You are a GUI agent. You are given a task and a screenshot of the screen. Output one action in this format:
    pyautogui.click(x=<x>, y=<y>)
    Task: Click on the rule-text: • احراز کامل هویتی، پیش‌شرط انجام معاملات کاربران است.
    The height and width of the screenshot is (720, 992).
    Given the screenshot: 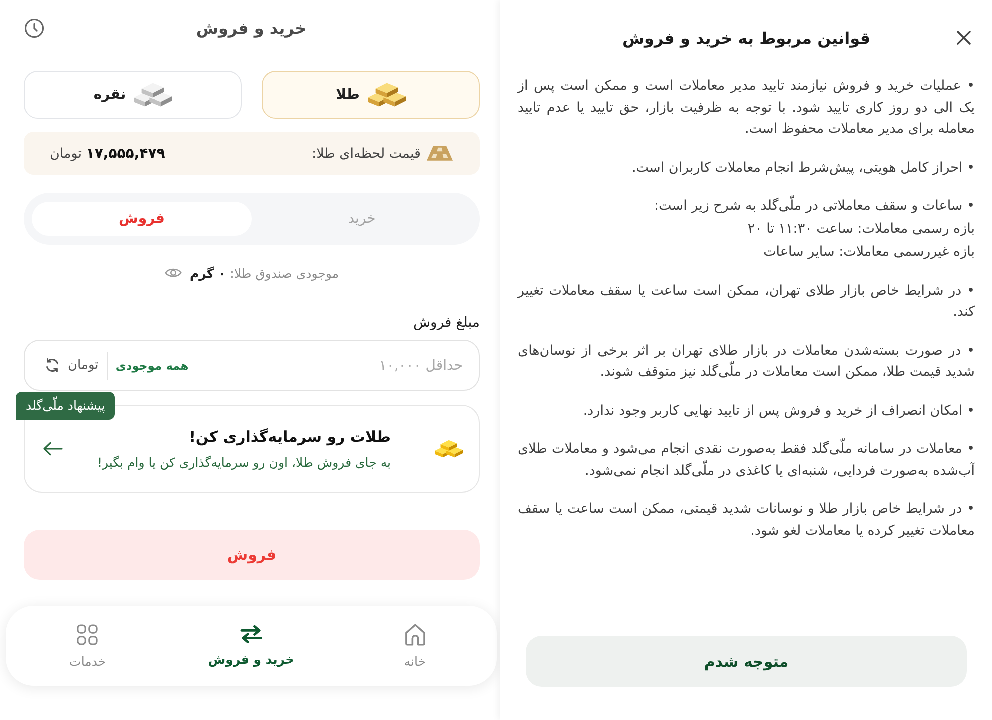 What is the action you would take?
    pyautogui.click(x=802, y=168)
    